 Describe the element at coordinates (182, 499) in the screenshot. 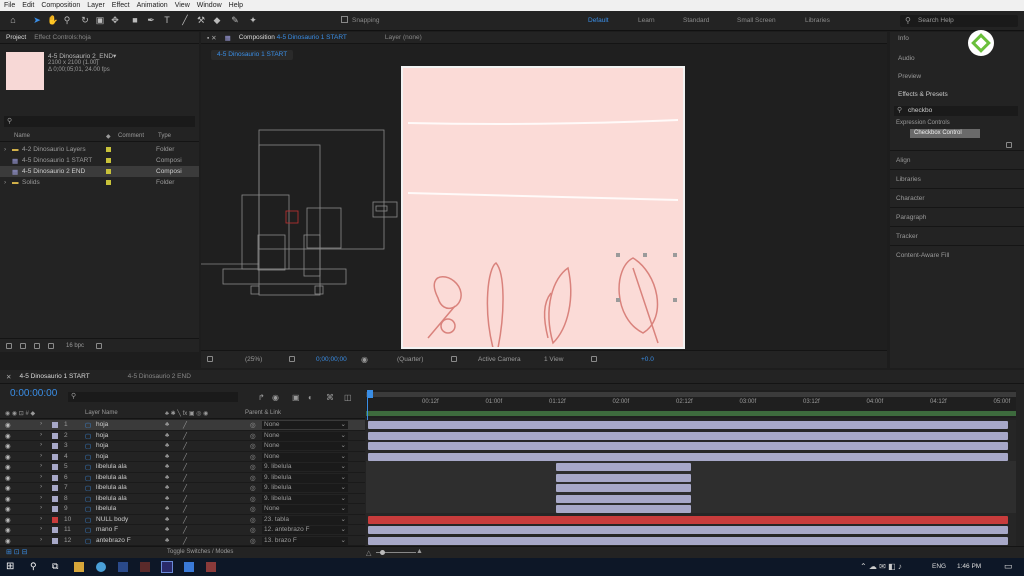

I see `table-row: ◉ › 8 ▢ libelula ala ♣ ╱ ◎ 9. libelula ⌄` at that location.